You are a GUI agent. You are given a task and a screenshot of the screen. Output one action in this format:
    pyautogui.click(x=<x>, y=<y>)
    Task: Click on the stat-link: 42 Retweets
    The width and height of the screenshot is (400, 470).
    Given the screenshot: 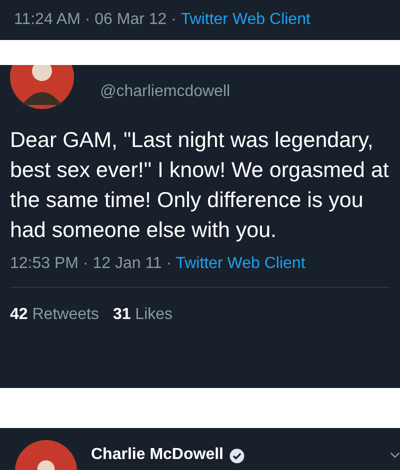 What is the action you would take?
    pyautogui.click(x=54, y=315)
    